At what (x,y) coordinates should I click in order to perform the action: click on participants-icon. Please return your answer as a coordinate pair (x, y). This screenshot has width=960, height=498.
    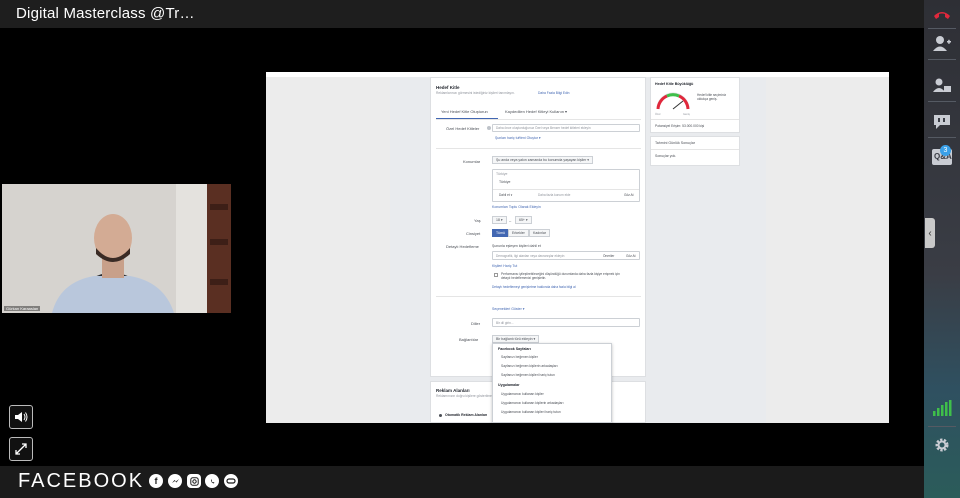
    Looking at the image, I should click on (942, 43).